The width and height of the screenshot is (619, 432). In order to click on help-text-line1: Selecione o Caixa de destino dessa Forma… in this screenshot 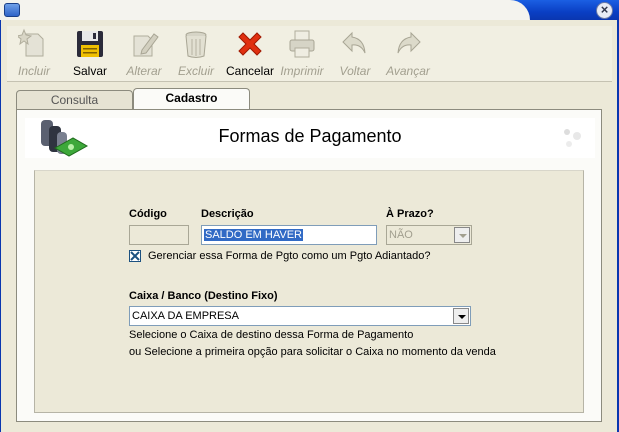, I will do `click(271, 335)`.